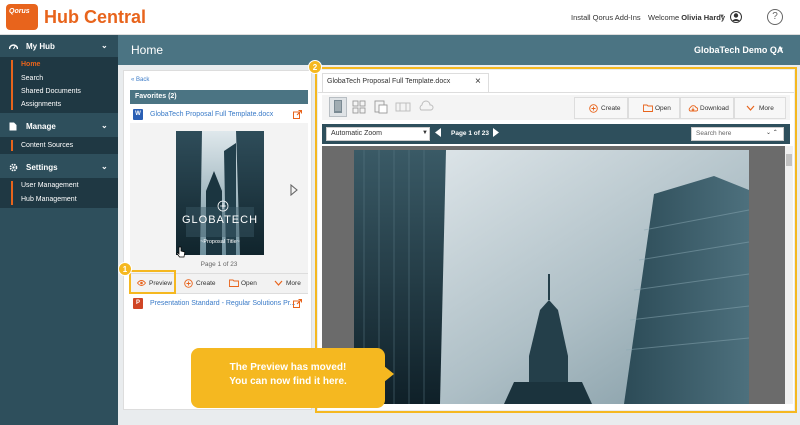  Describe the element at coordinates (22, 17) in the screenshot. I see `qorus-logo: Qorus` at that location.